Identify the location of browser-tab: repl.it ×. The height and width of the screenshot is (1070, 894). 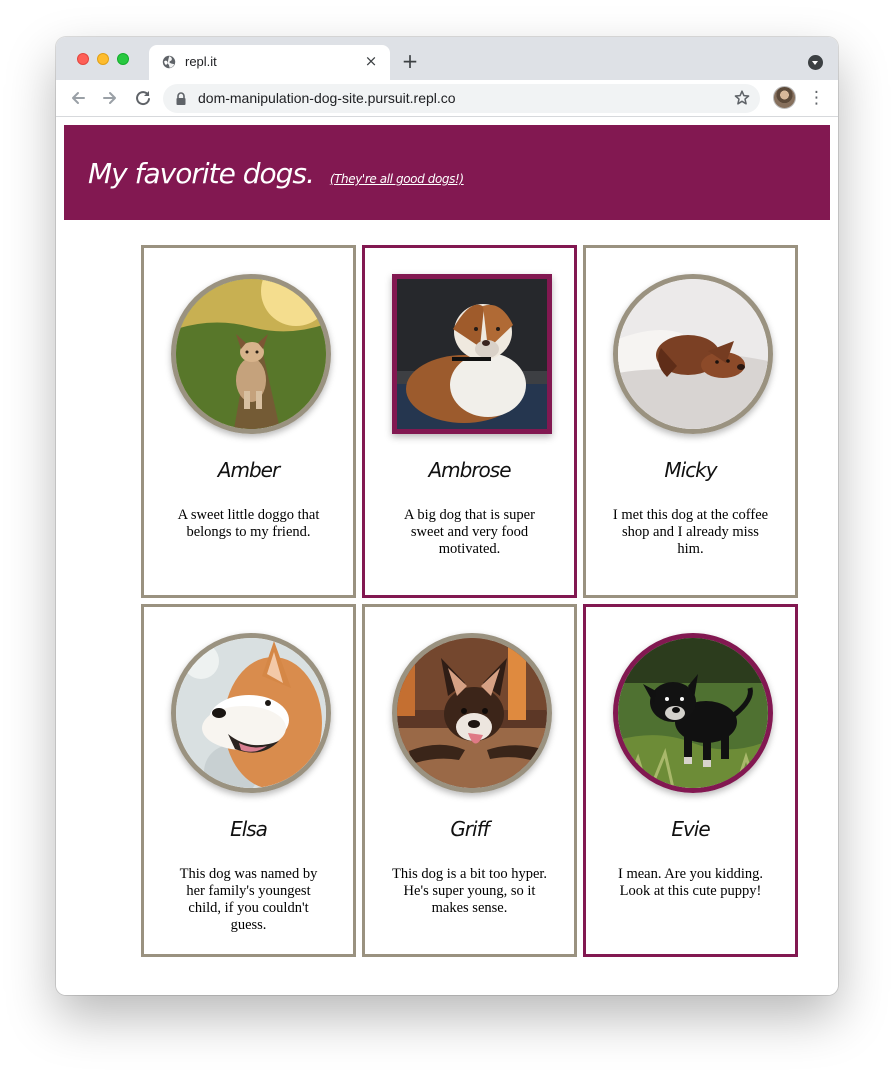
(269, 62).